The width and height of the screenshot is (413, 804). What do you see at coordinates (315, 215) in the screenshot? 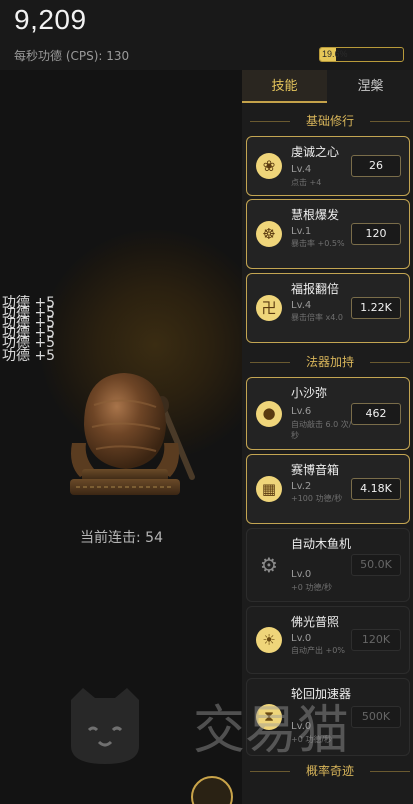
I see `skill-name: 慧根爆发` at bounding box center [315, 215].